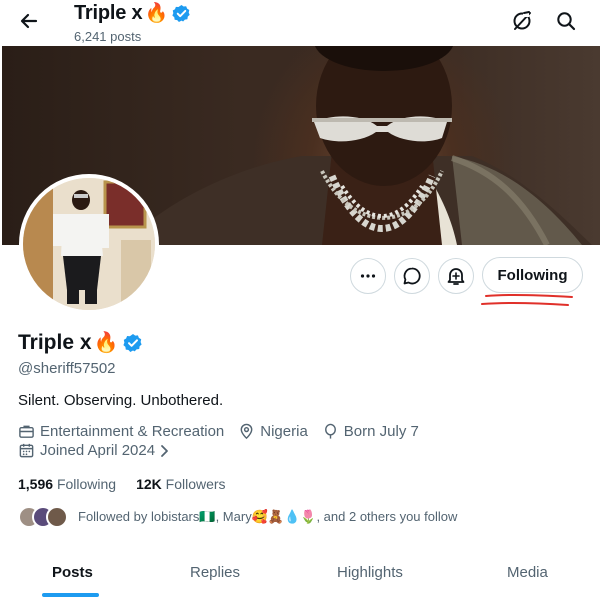 The height and width of the screenshot is (597, 606). What do you see at coordinates (532, 275) in the screenshot?
I see `following-button: Following` at bounding box center [532, 275].